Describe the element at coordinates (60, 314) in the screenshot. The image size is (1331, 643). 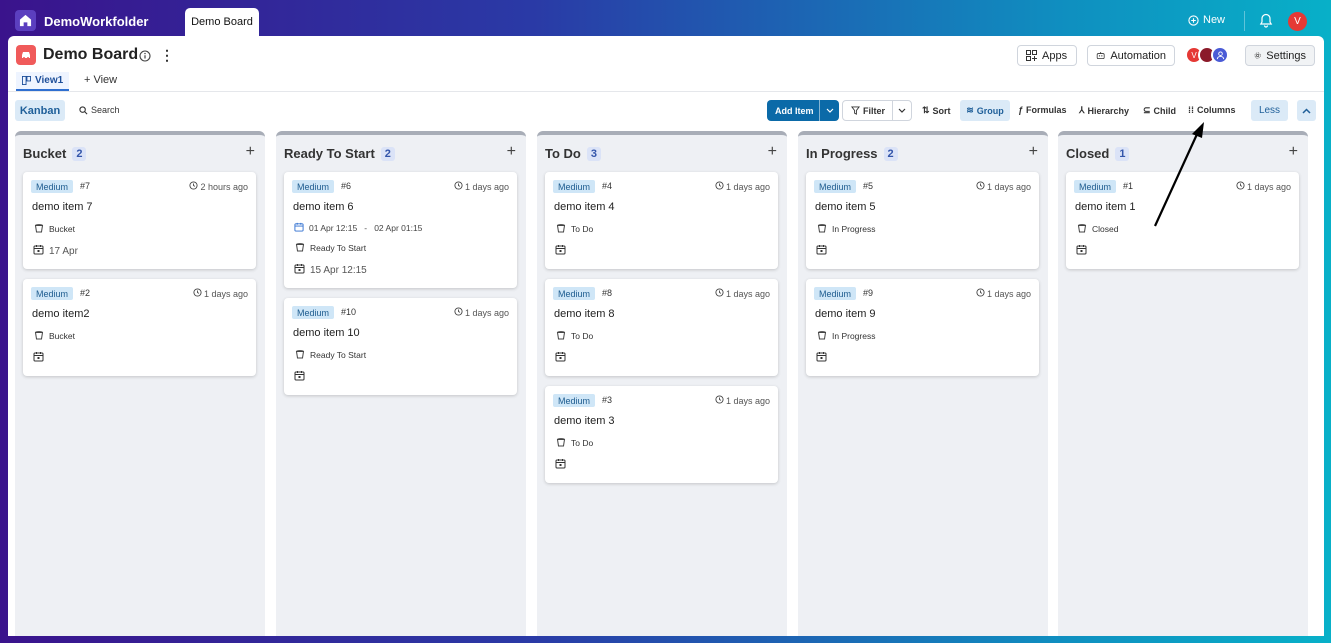
I see `card-title: demo item2` at that location.